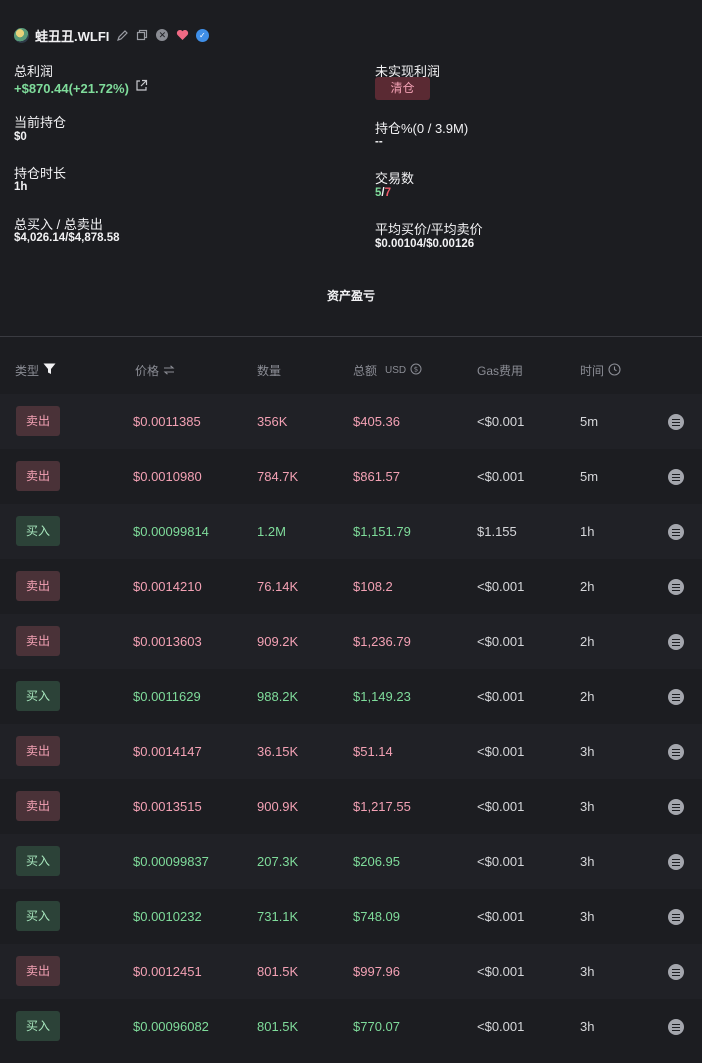 The image size is (702, 1063). I want to click on trade-qty: 784.7K, so click(278, 476).